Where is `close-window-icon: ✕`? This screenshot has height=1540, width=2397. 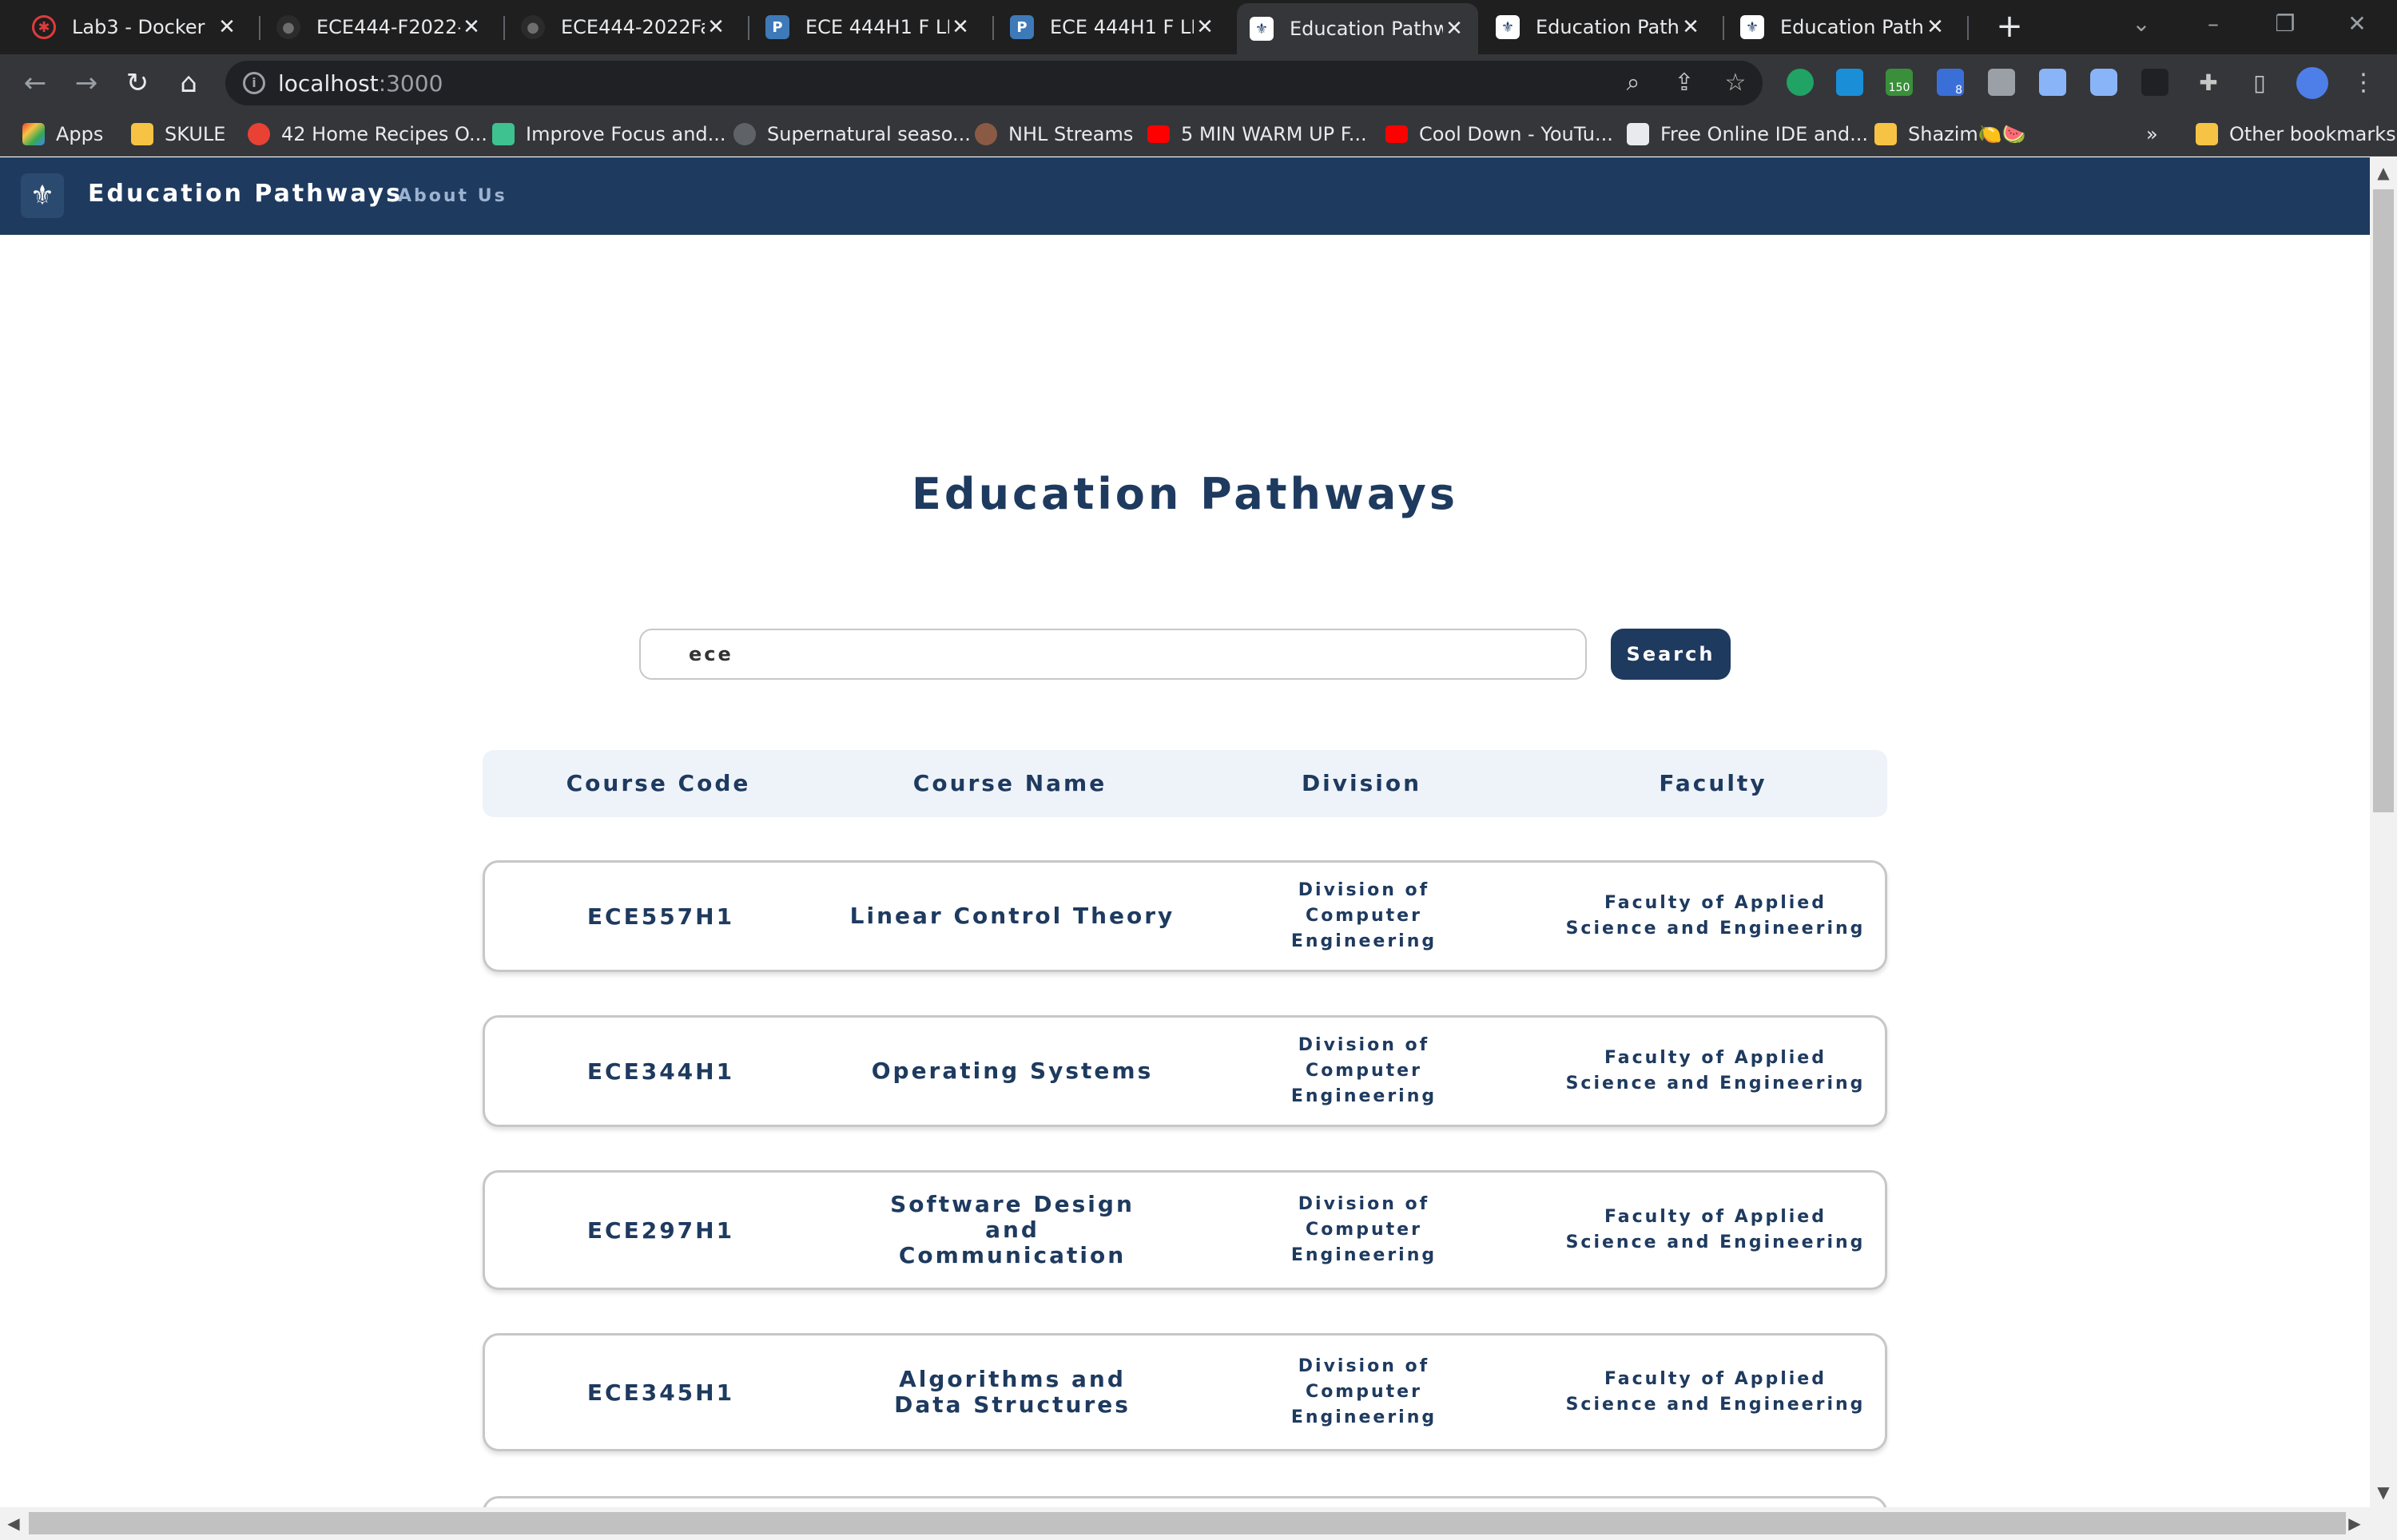 close-window-icon: ✕ is located at coordinates (2357, 24).